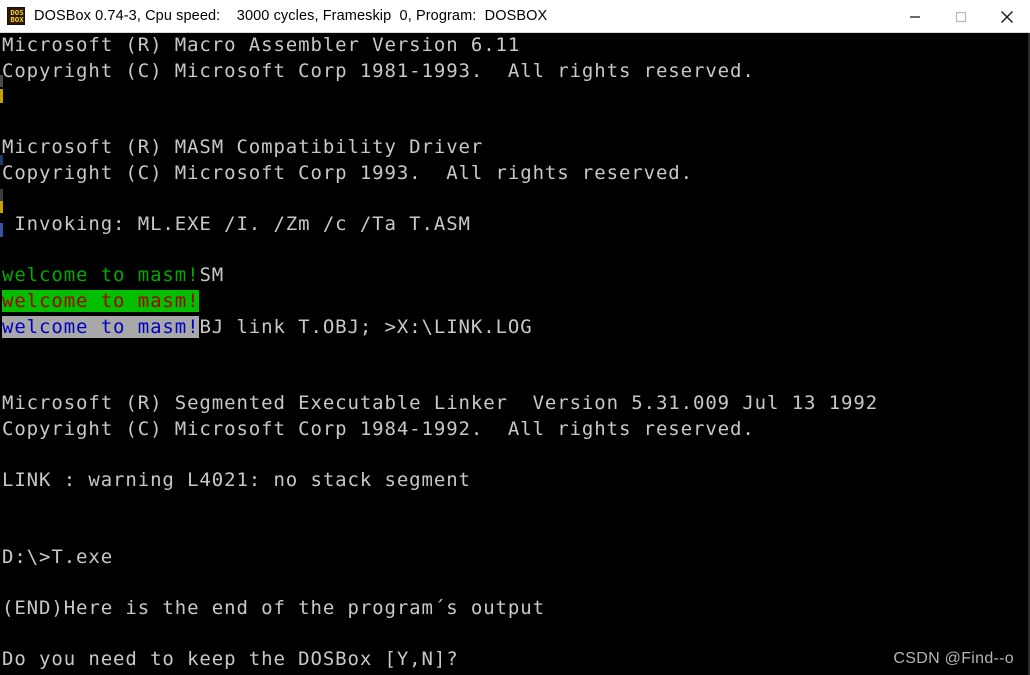 The height and width of the screenshot is (675, 1030). I want to click on terminal-text-run: LINK : warning L4021: no stack segment, so click(236, 480).